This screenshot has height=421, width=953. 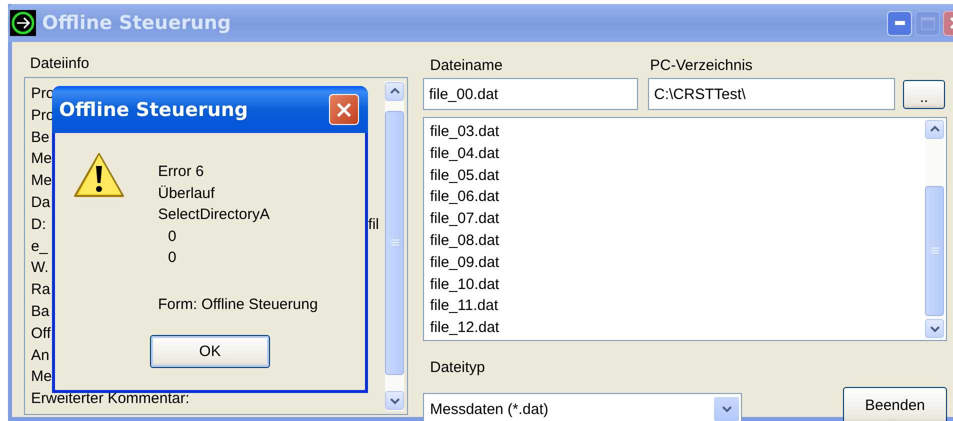 I want to click on info-line: D:, so click(x=38, y=224).